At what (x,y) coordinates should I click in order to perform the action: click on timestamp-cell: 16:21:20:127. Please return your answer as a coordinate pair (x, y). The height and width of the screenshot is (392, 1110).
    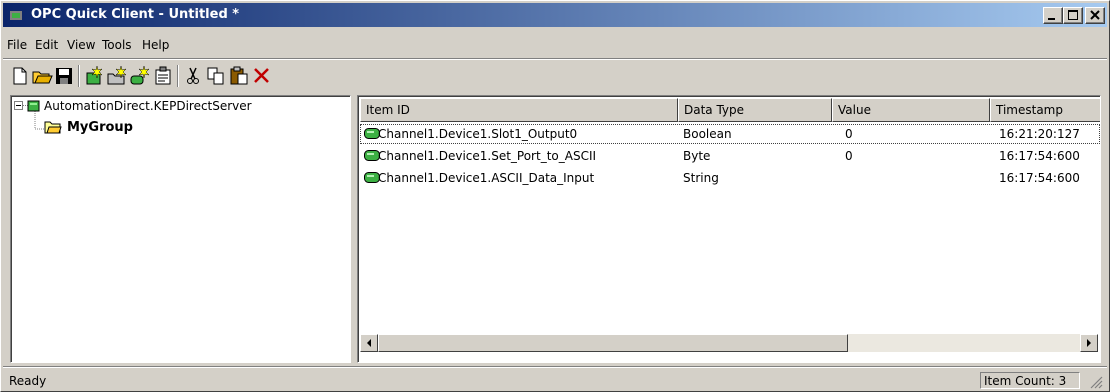
    Looking at the image, I should click on (1039, 134).